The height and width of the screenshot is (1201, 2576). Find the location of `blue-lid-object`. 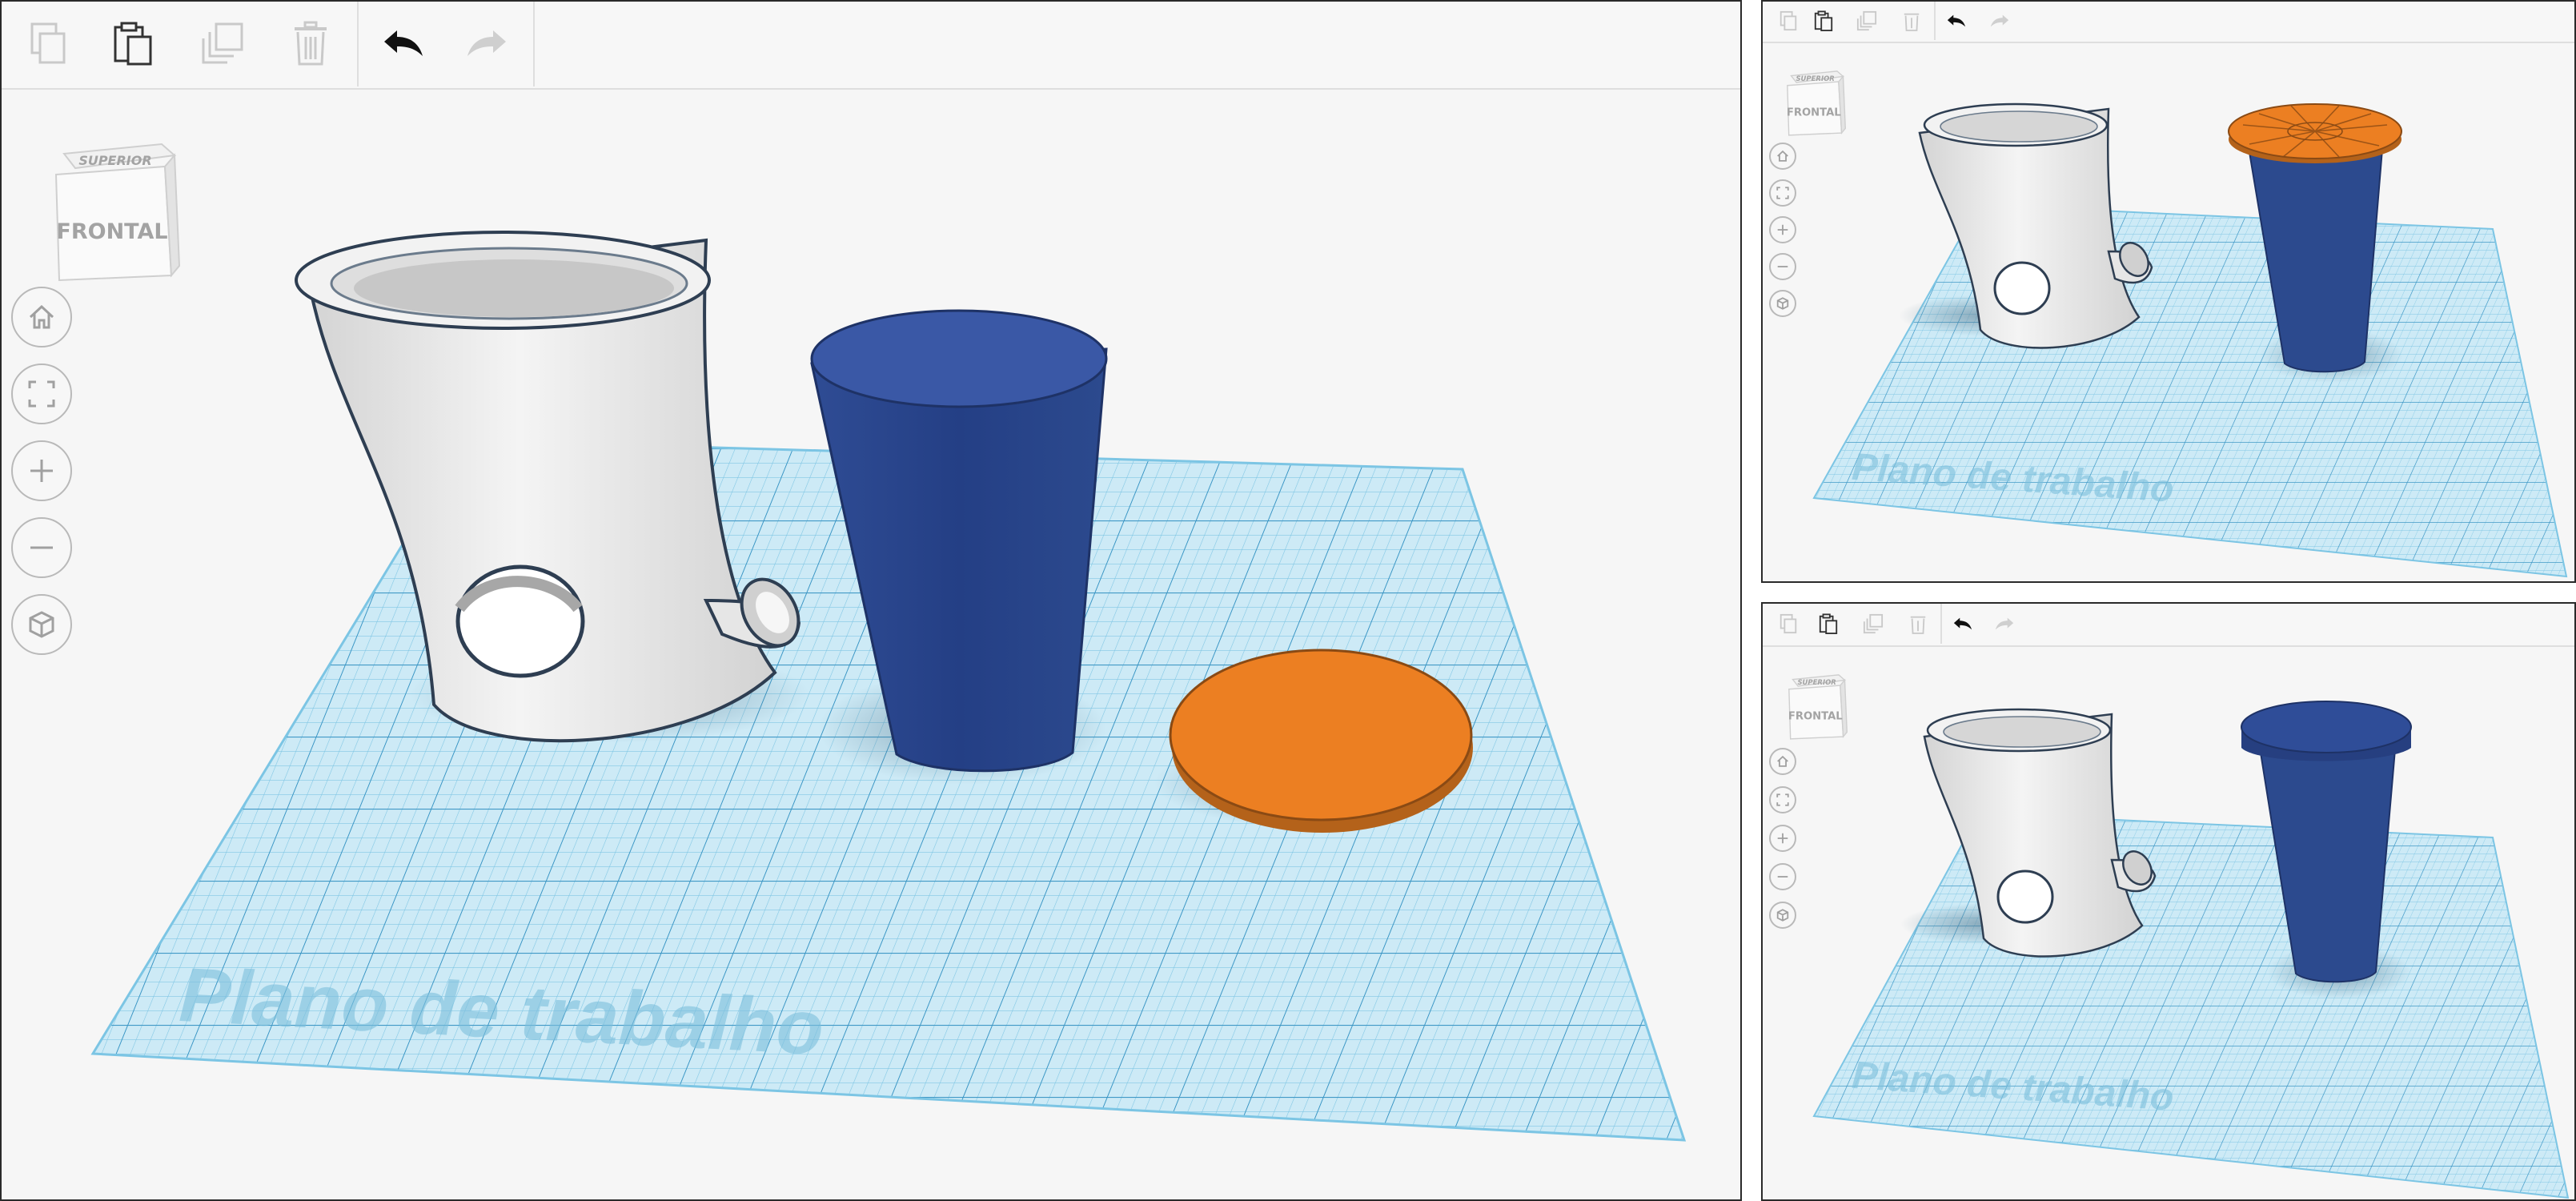

blue-lid-object is located at coordinates (2327, 731).